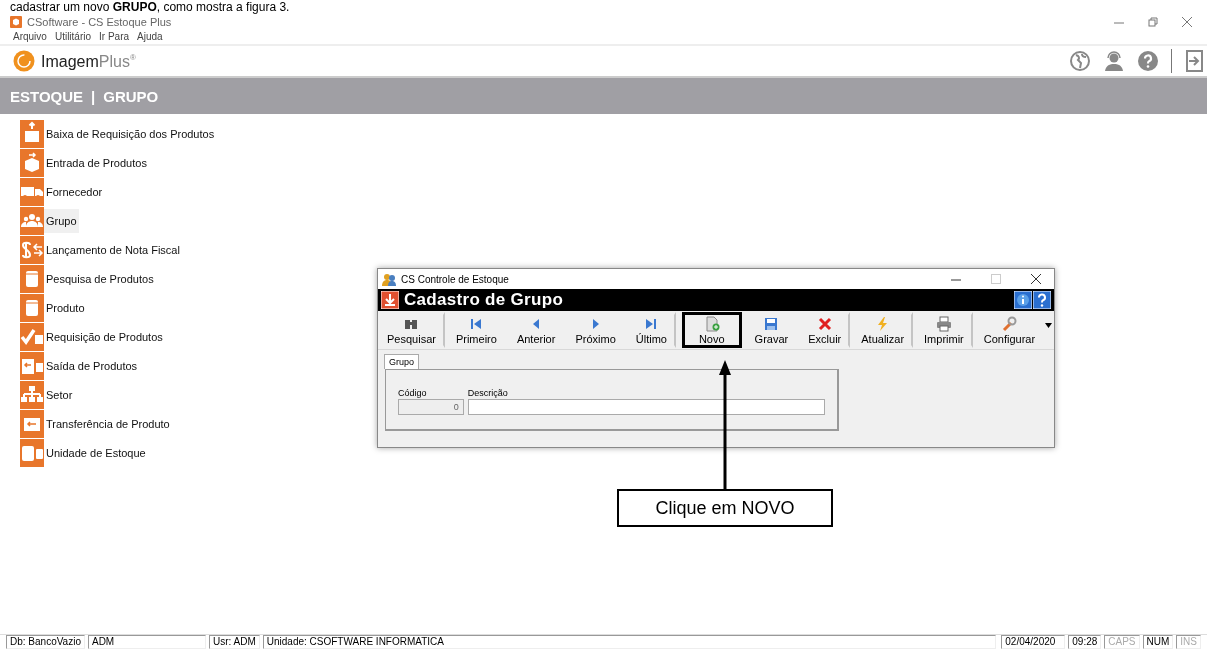 The width and height of the screenshot is (1207, 649). I want to click on status-cell: Db: BancoVazio, so click(45, 642).